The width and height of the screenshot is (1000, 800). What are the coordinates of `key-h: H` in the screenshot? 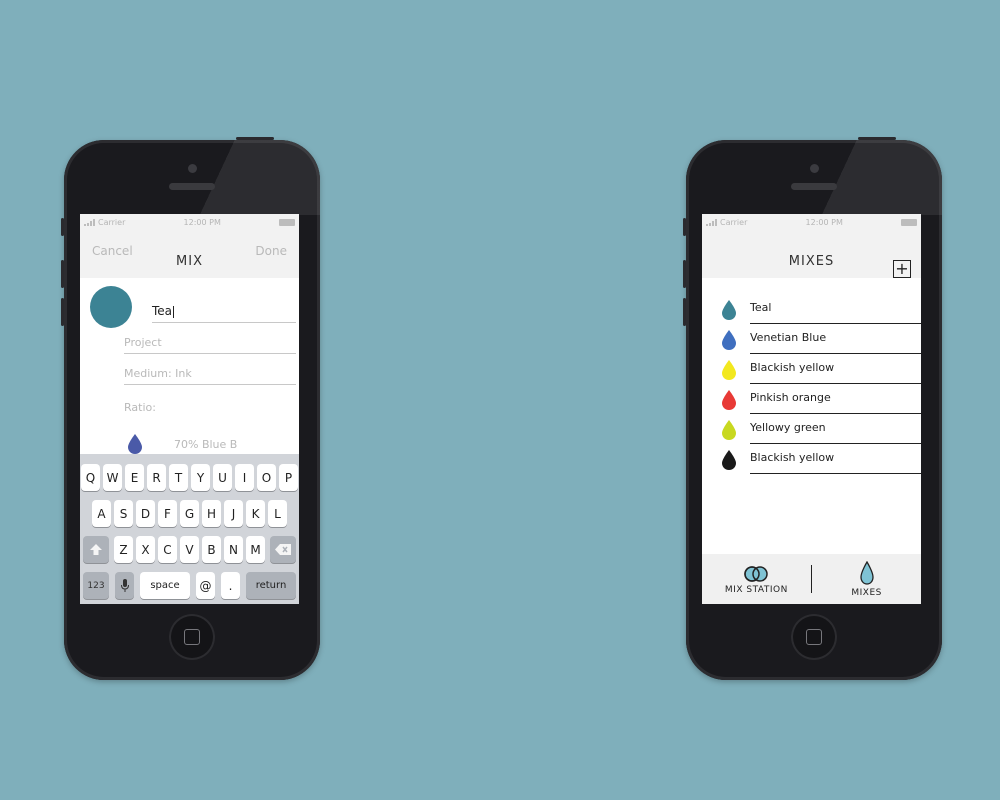 It's located at (211, 513).